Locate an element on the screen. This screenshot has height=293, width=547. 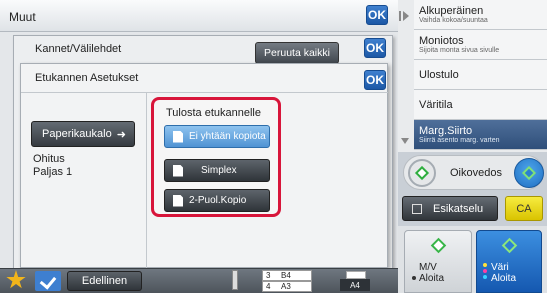
collapse-bar-icon is located at coordinates (400, 16).